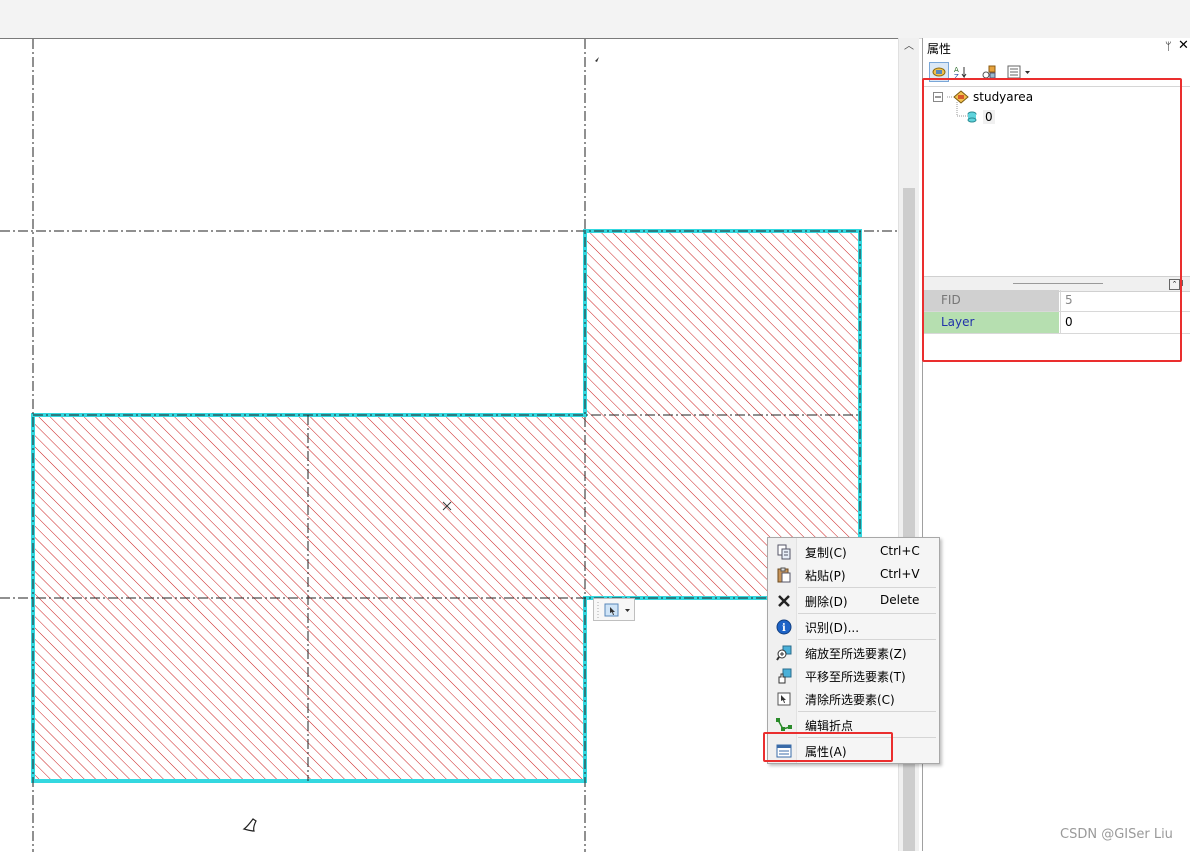 The image size is (1190, 852). What do you see at coordinates (853, 574) in the screenshot?
I see `menu-item-paste: 粘贴(P) Ctrl+V` at bounding box center [853, 574].